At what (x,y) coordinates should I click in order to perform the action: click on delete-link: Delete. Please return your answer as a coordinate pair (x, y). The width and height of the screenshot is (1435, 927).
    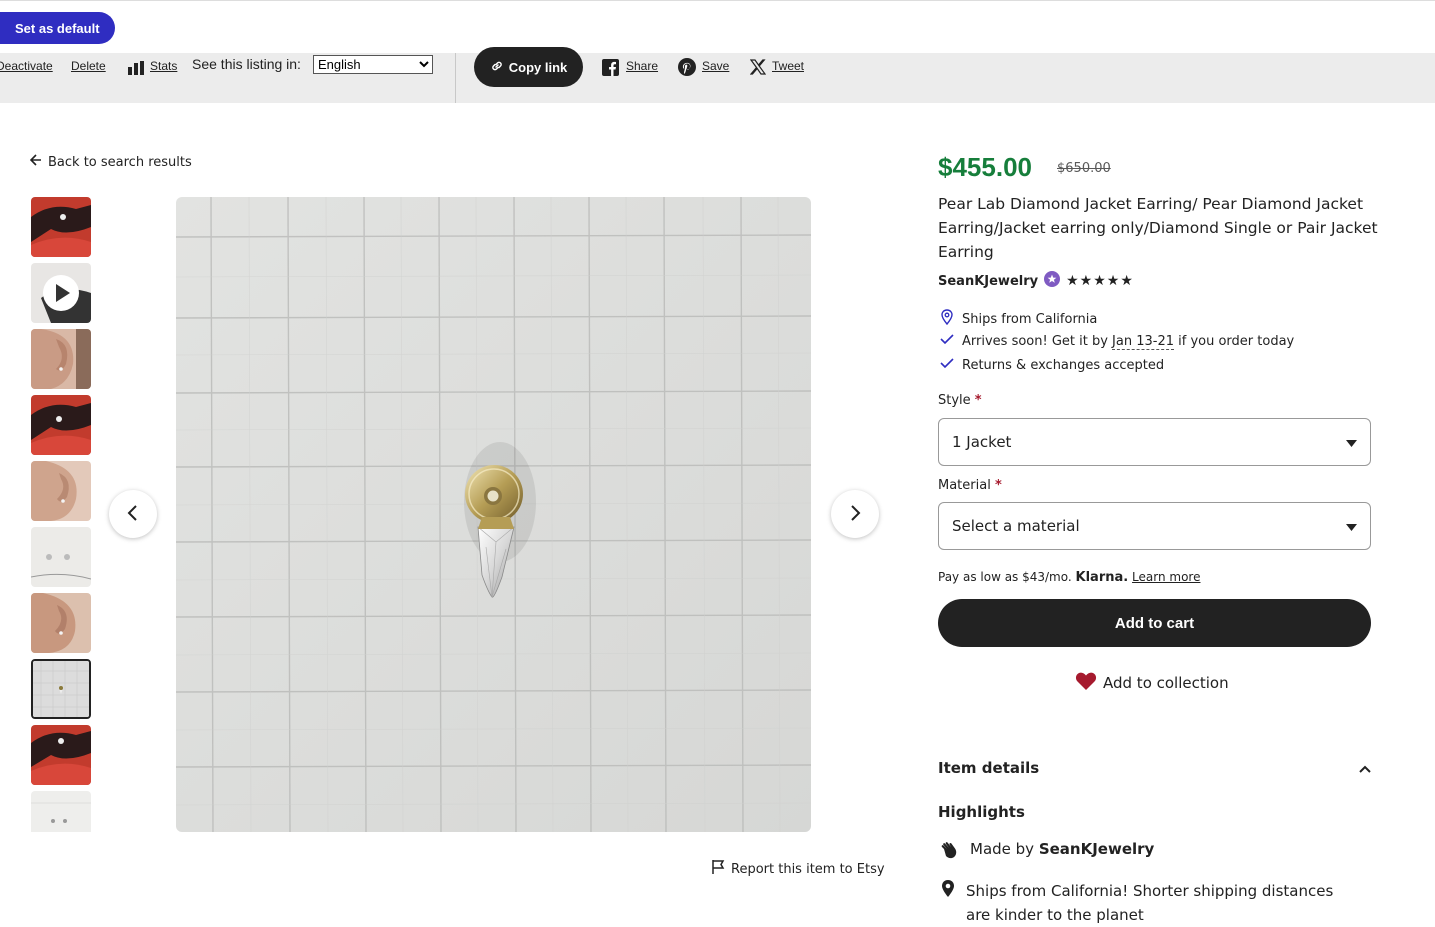
    Looking at the image, I should click on (88, 66).